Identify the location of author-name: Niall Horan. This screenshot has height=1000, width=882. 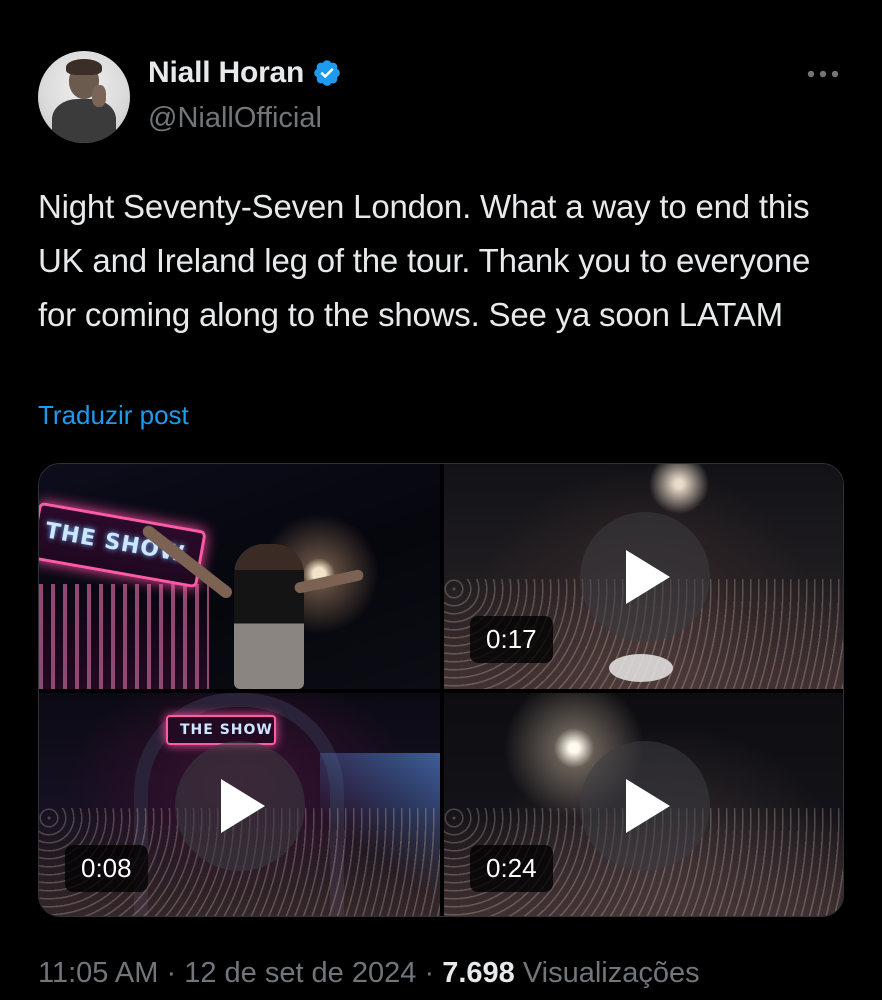
(226, 73).